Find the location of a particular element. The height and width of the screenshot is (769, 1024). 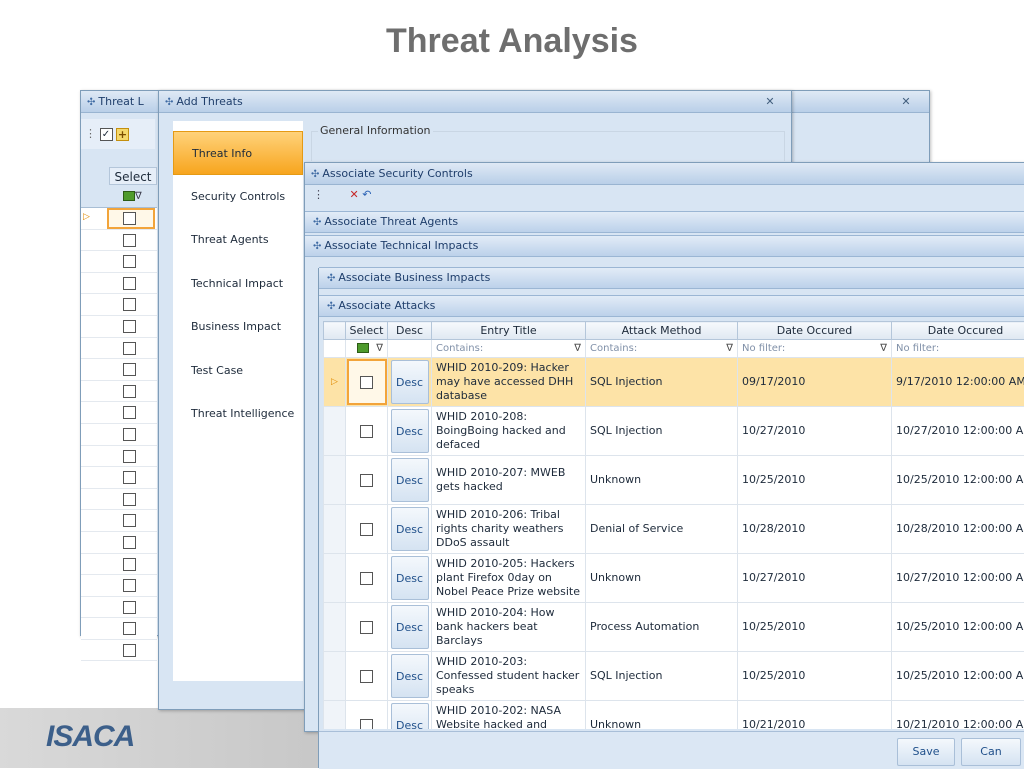

nav-item-test-case: Test Case is located at coordinates (238, 371).